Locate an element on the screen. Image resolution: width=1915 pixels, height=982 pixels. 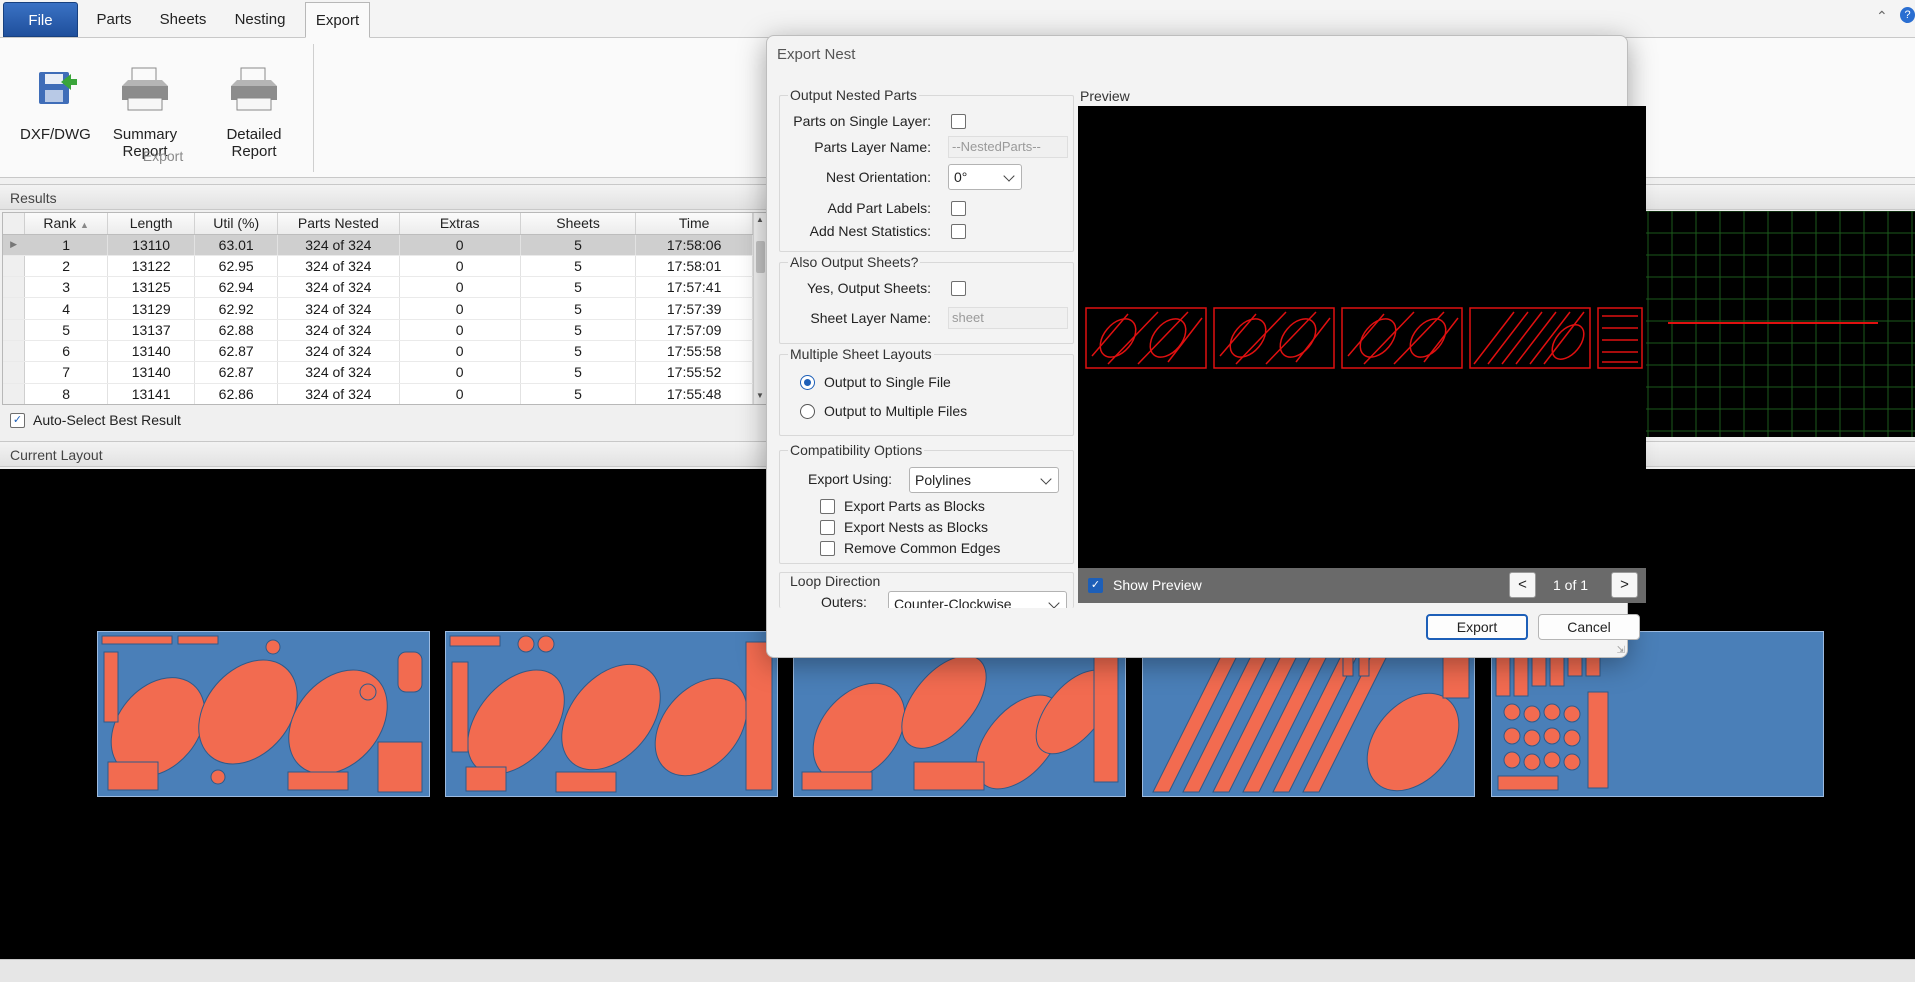
outers-select: Counter-Clockwise is located at coordinates (977, 599).